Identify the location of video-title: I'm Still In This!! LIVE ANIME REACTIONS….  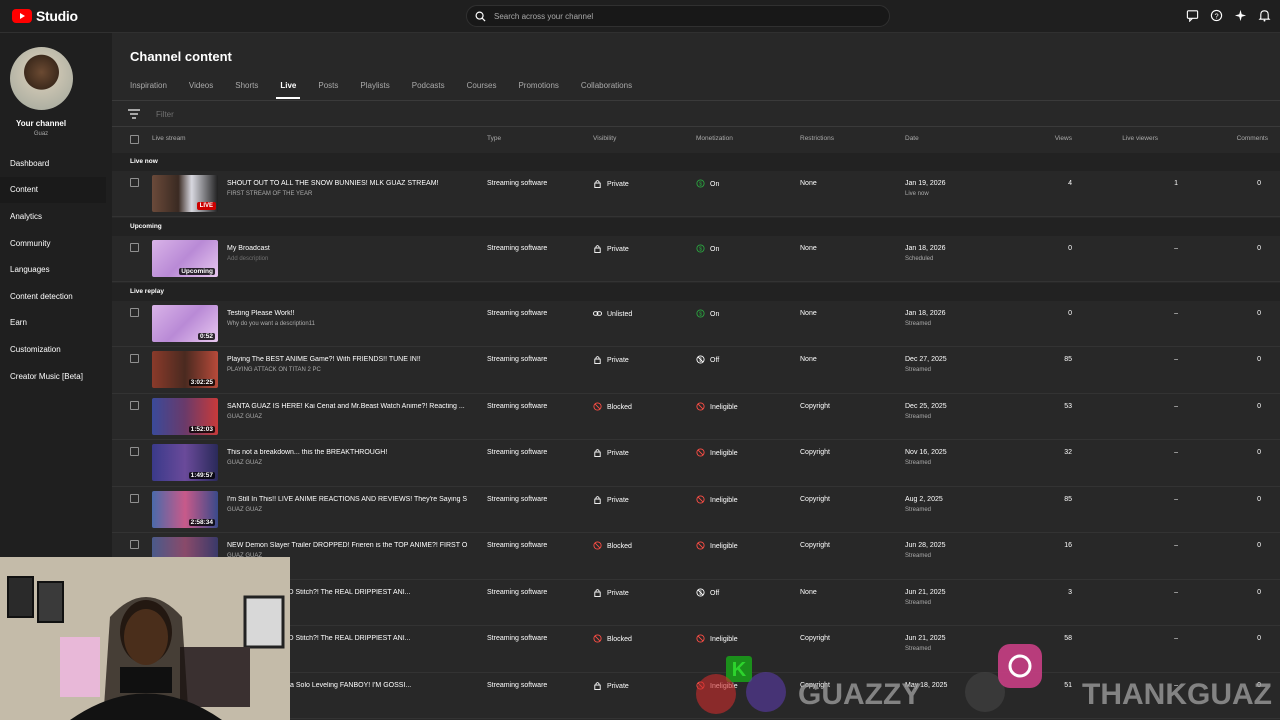
(347, 499).